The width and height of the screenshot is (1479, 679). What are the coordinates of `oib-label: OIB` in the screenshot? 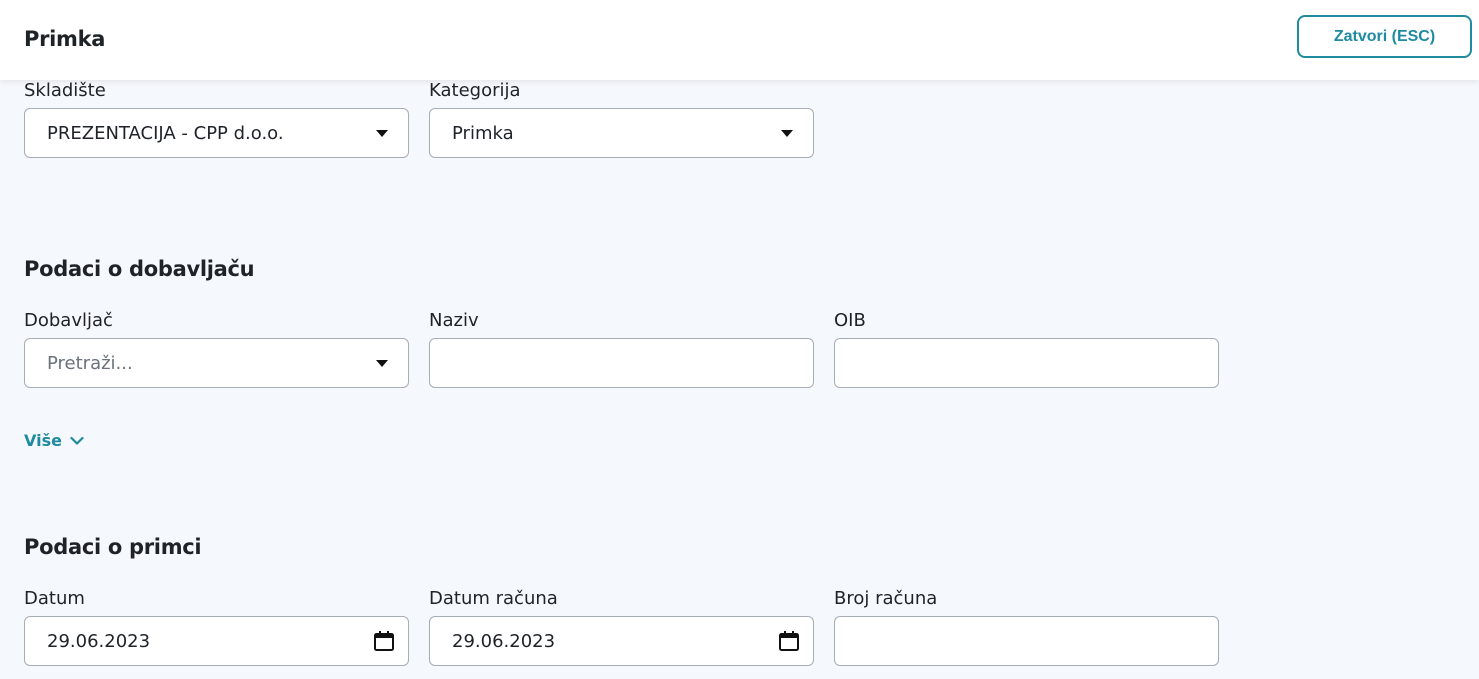 It's located at (850, 320).